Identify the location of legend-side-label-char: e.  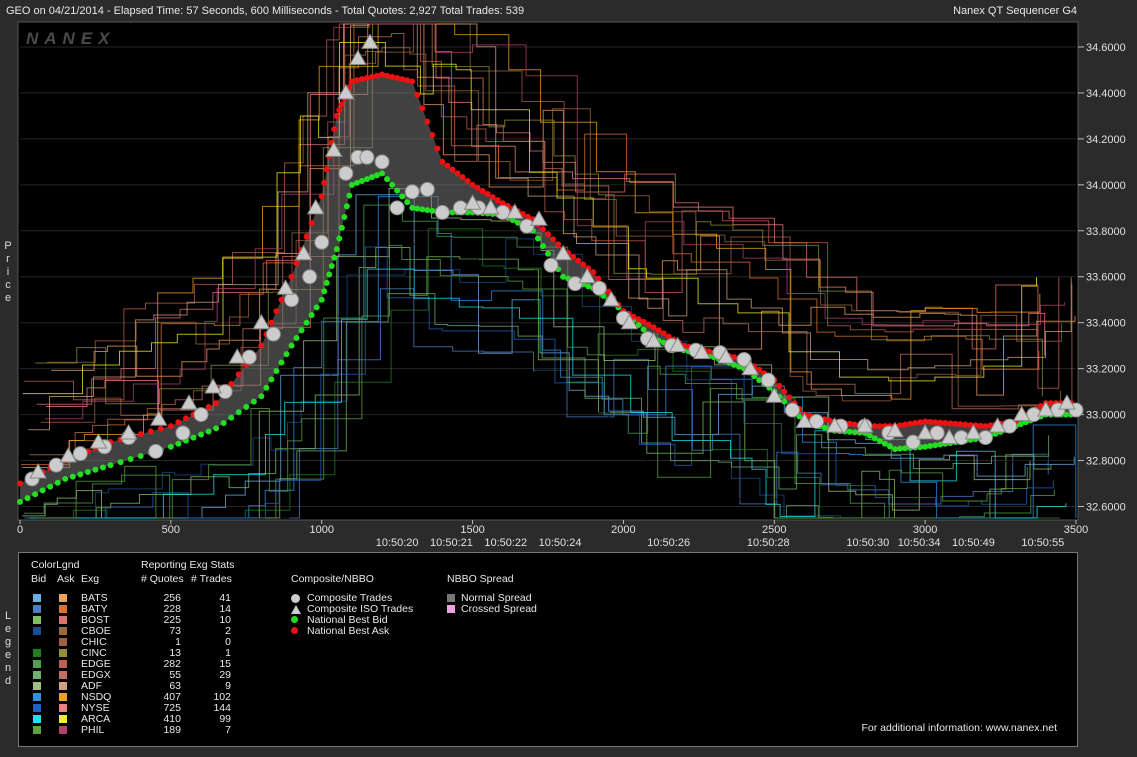
(8, 655).